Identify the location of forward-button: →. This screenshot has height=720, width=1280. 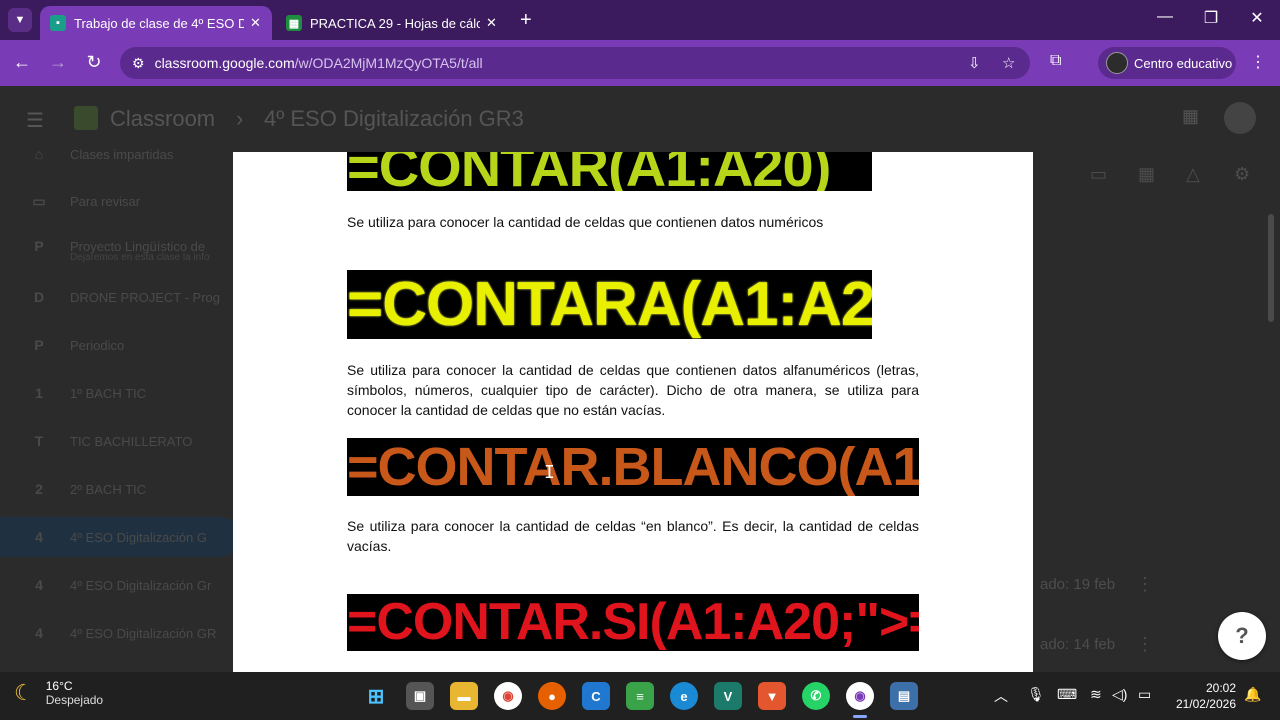
(58, 62).